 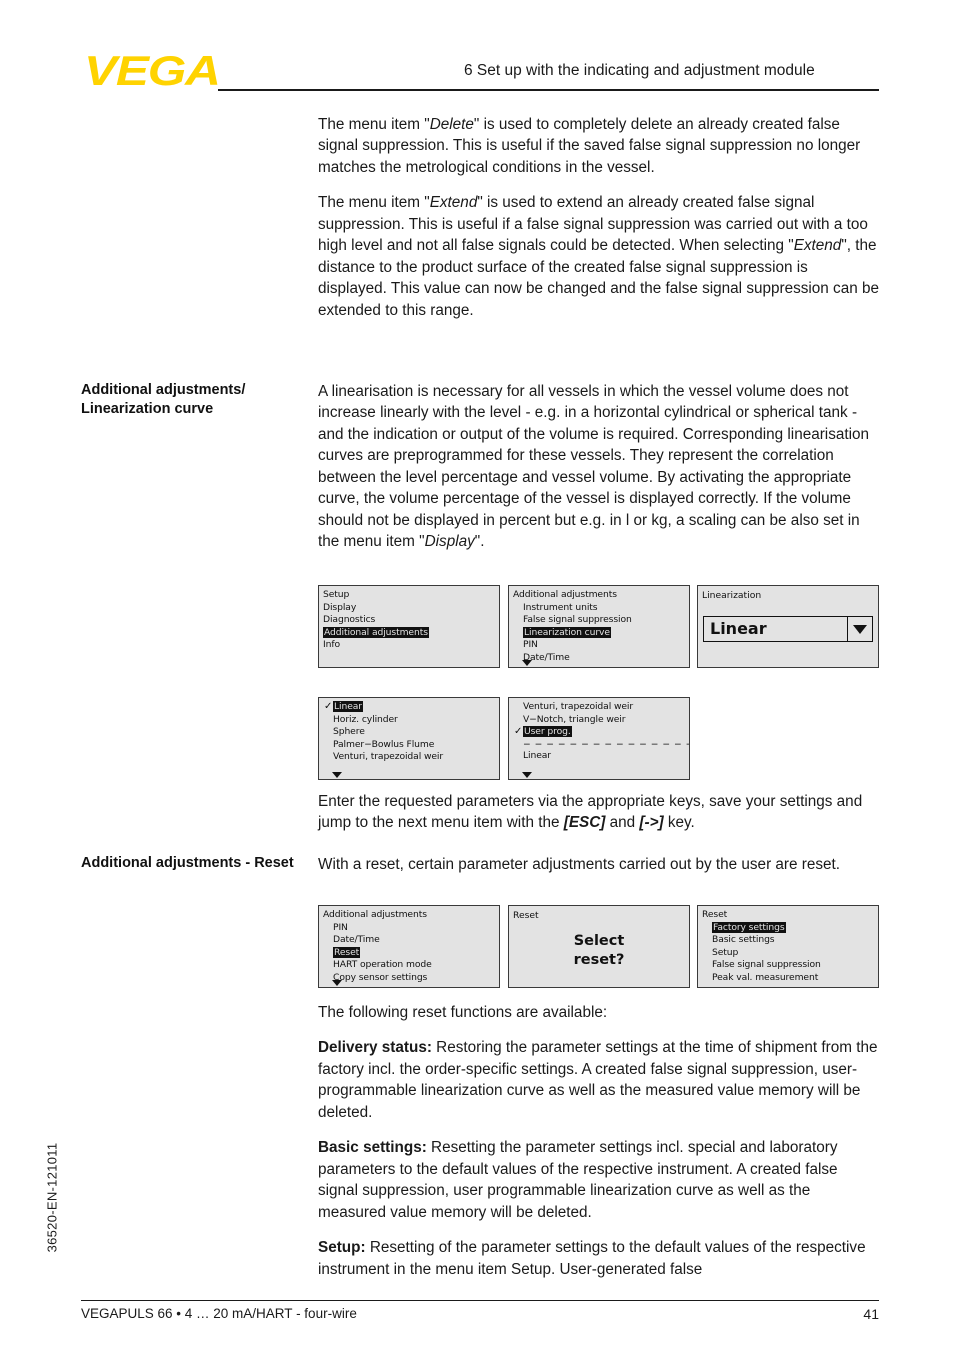 I want to click on lcd-menu-item: Factory settings, so click(x=788, y=928).